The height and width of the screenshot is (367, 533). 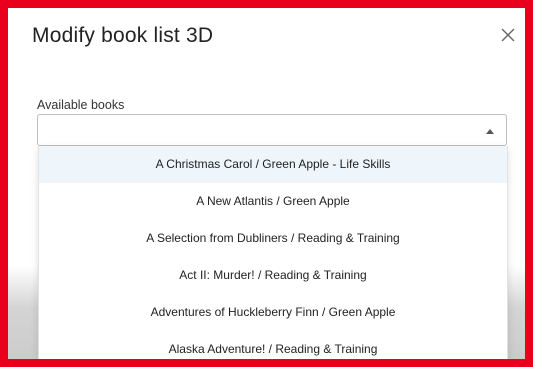 I want to click on caret-up-icon, so click(x=490, y=131).